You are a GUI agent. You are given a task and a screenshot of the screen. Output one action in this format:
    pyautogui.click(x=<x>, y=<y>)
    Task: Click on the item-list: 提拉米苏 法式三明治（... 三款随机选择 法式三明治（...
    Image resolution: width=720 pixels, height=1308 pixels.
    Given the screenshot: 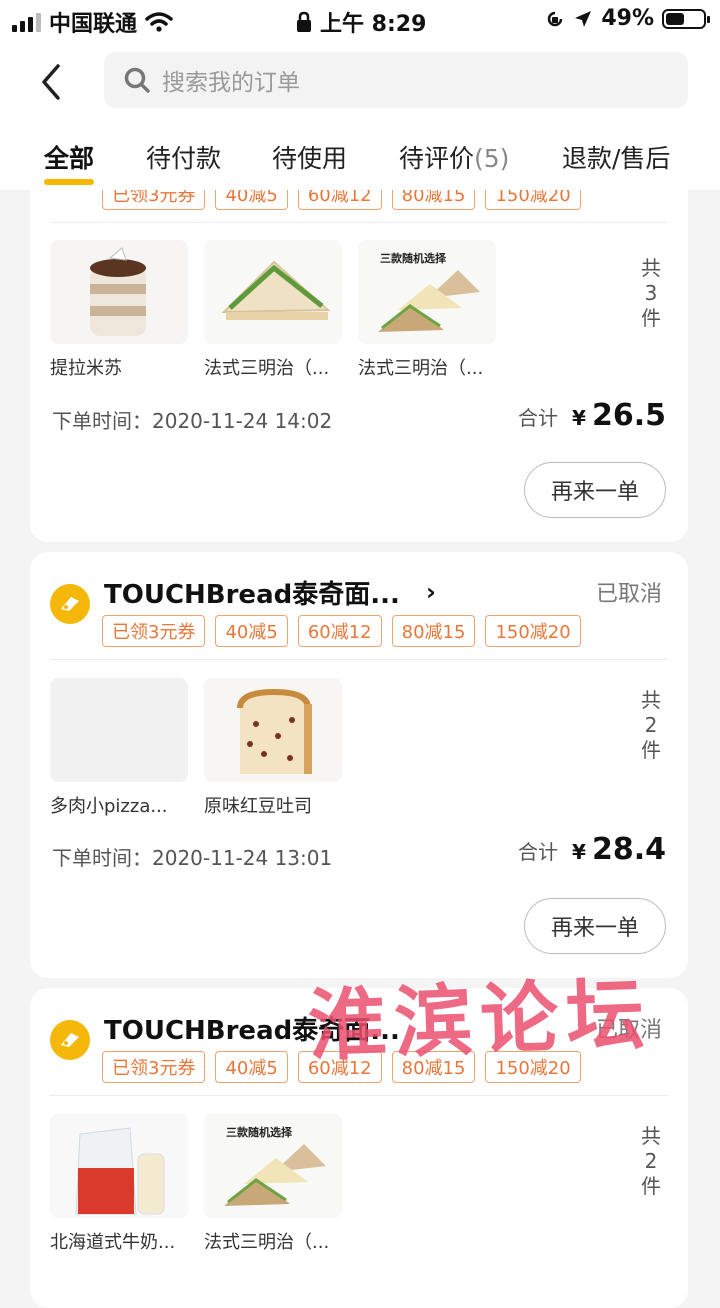 What is the action you would take?
    pyautogui.click(x=273, y=310)
    